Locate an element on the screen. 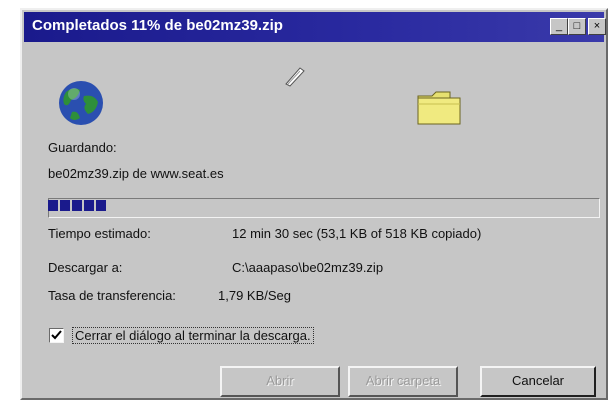  title-bar: Completados 11% de be02mz39.zip _ □ × is located at coordinates (315, 27).